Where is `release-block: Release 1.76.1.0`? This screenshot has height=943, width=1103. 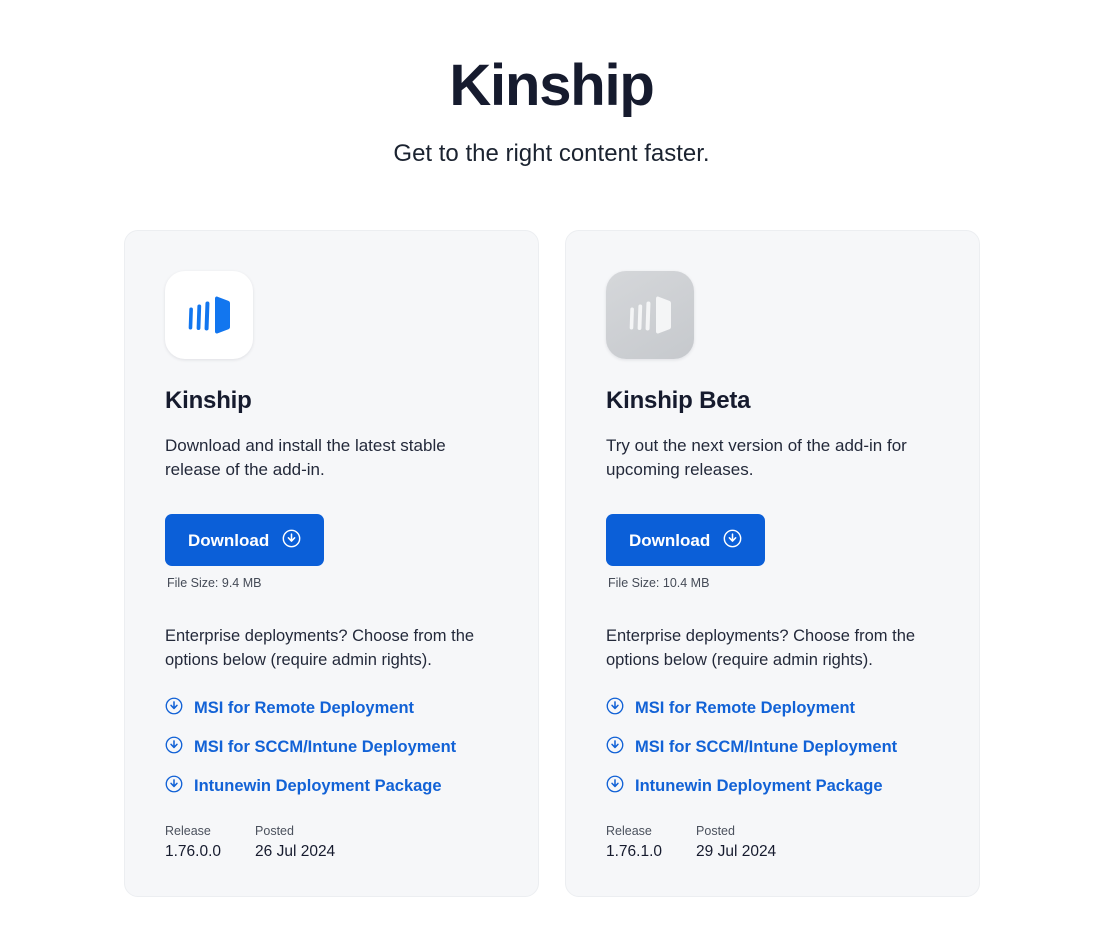 release-block: Release 1.76.1.0 is located at coordinates (634, 842).